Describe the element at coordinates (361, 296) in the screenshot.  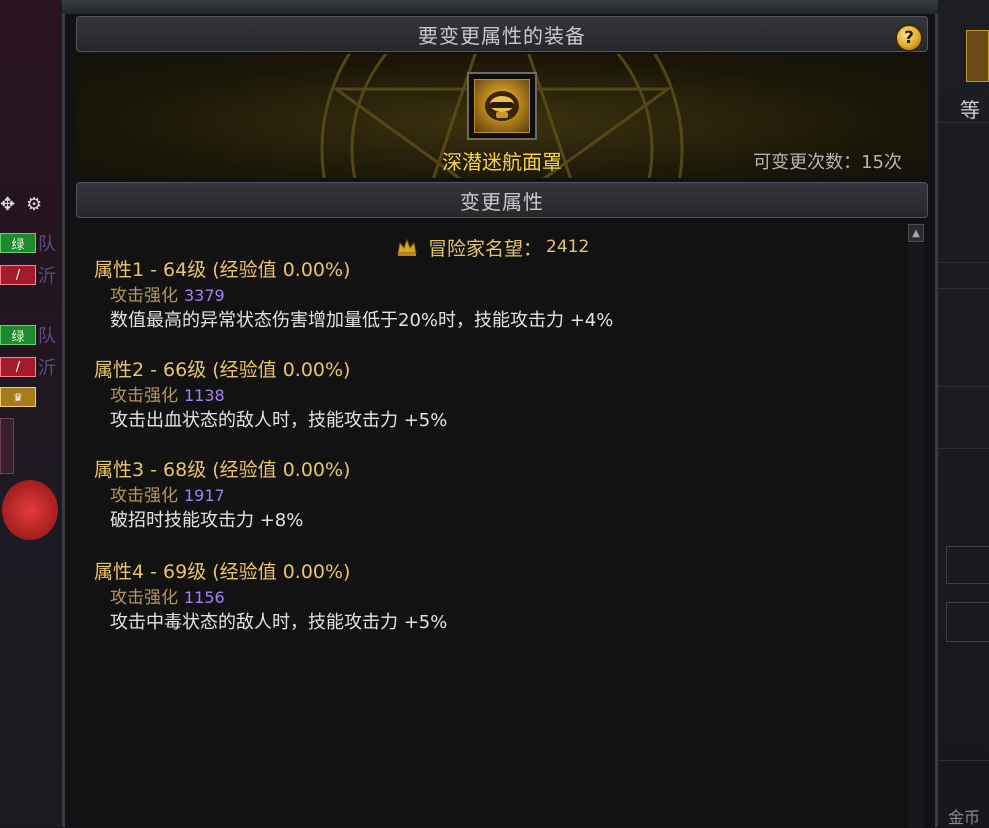
I see `attribute-stat: 攻击强化 3379` at that location.